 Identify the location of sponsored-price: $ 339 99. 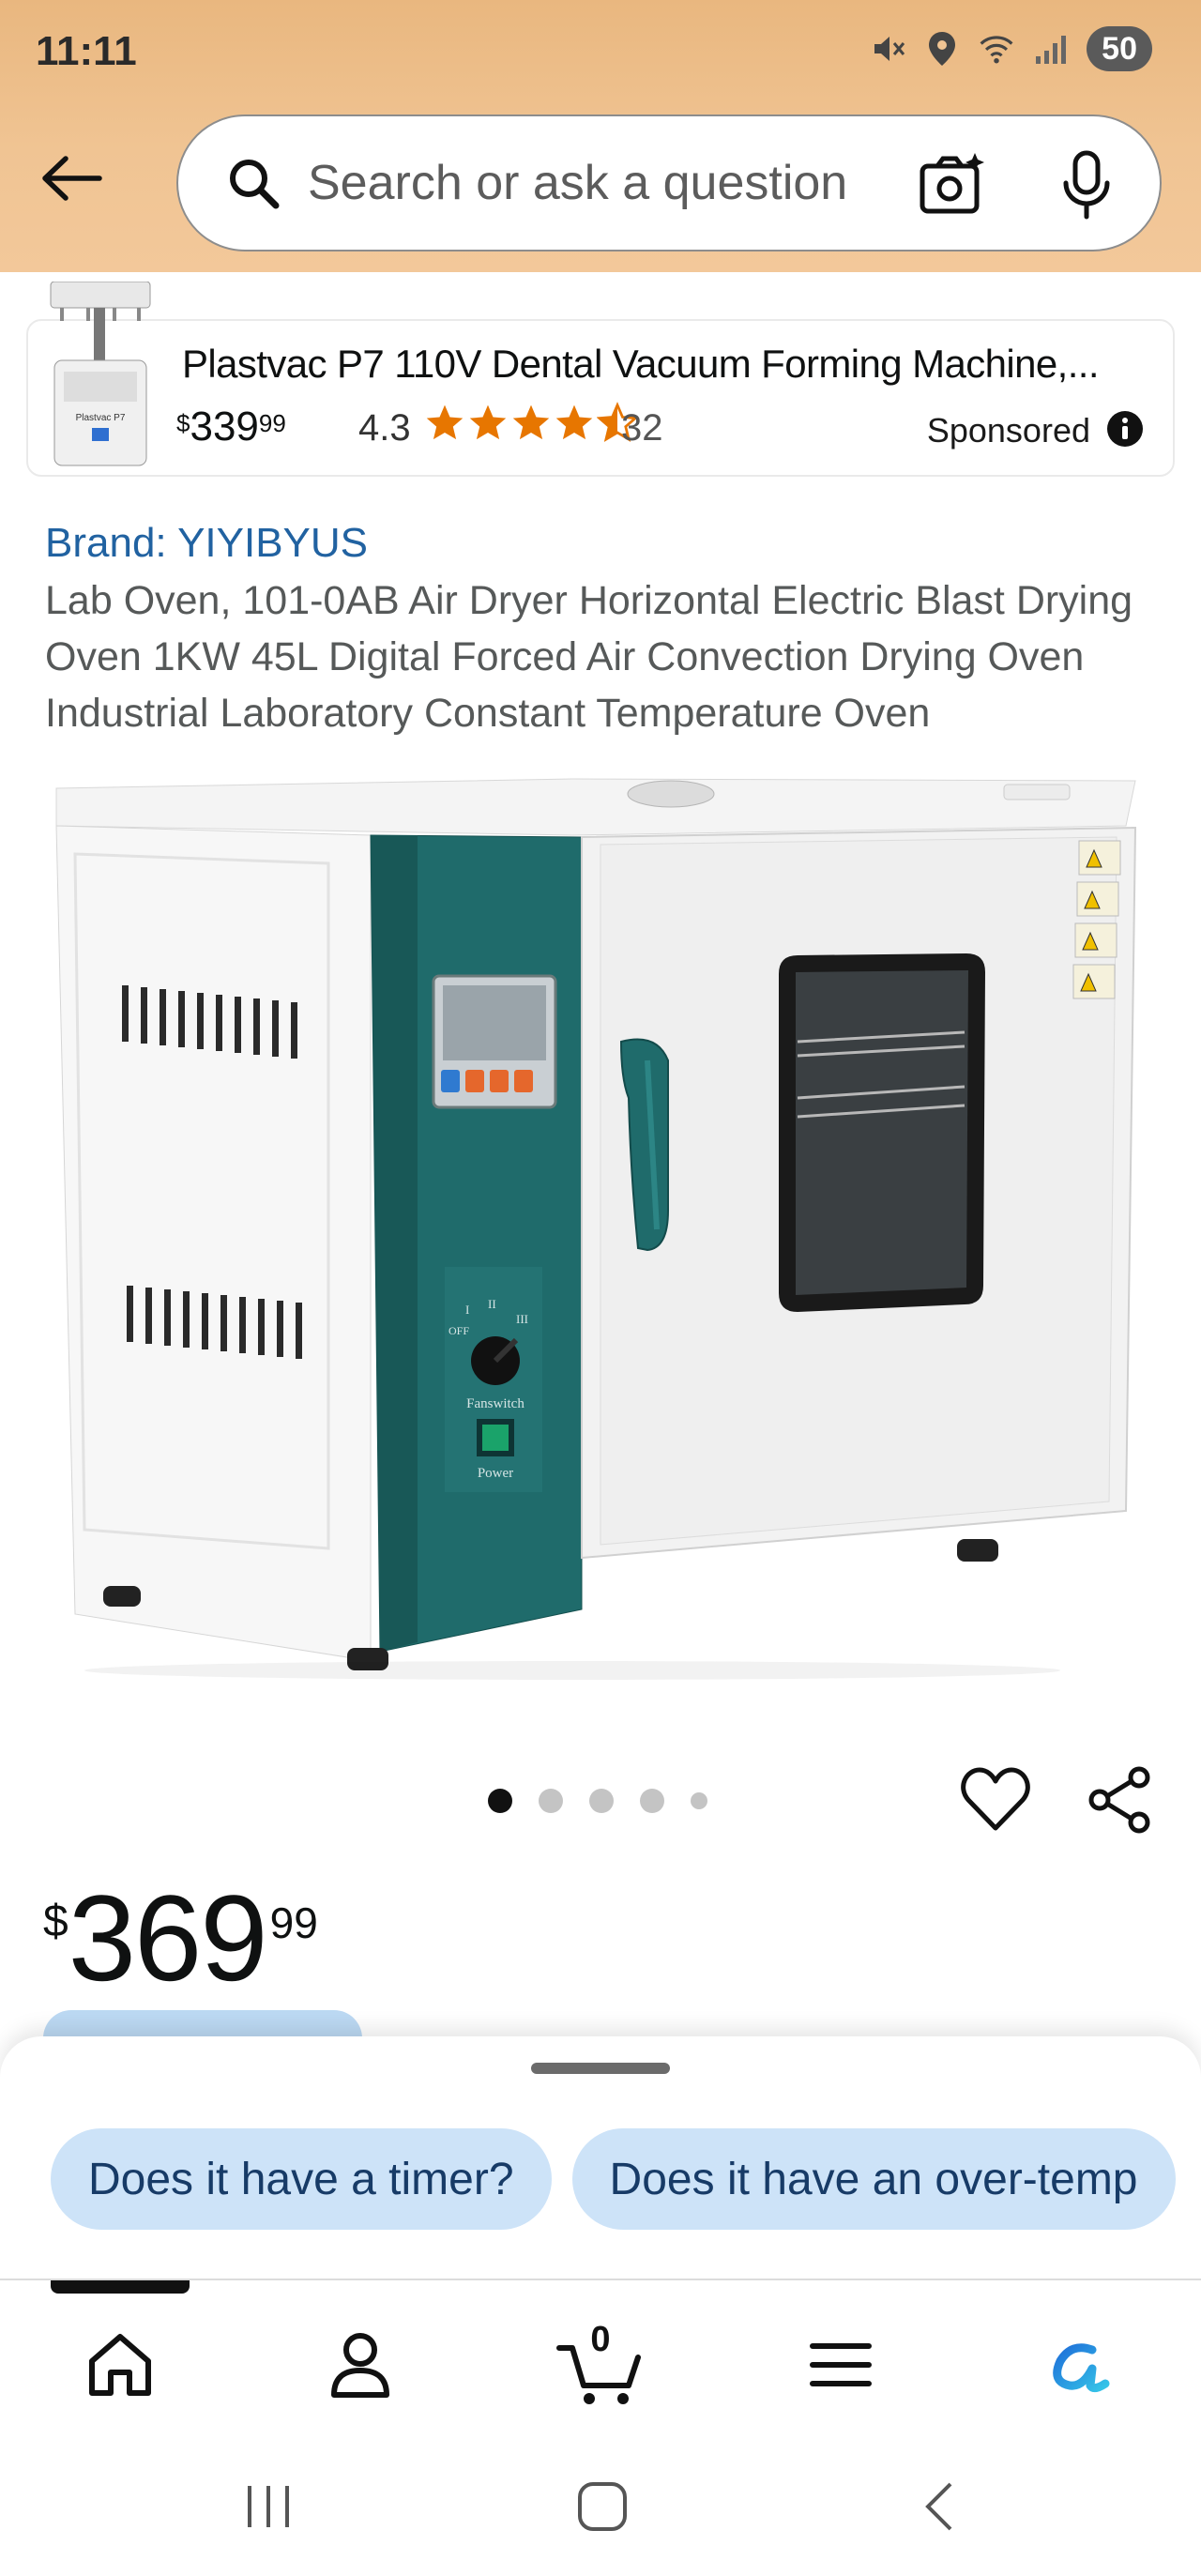
(231, 427).